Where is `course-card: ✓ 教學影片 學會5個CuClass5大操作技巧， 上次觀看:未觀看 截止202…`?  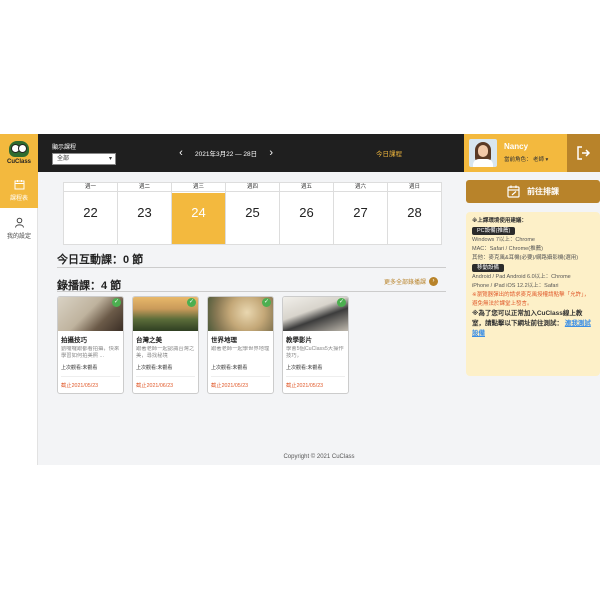 course-card: ✓ 教學影片 學會5個CuClass5大操作技巧， 上次觀看:未觀看 截止202… is located at coordinates (315, 345).